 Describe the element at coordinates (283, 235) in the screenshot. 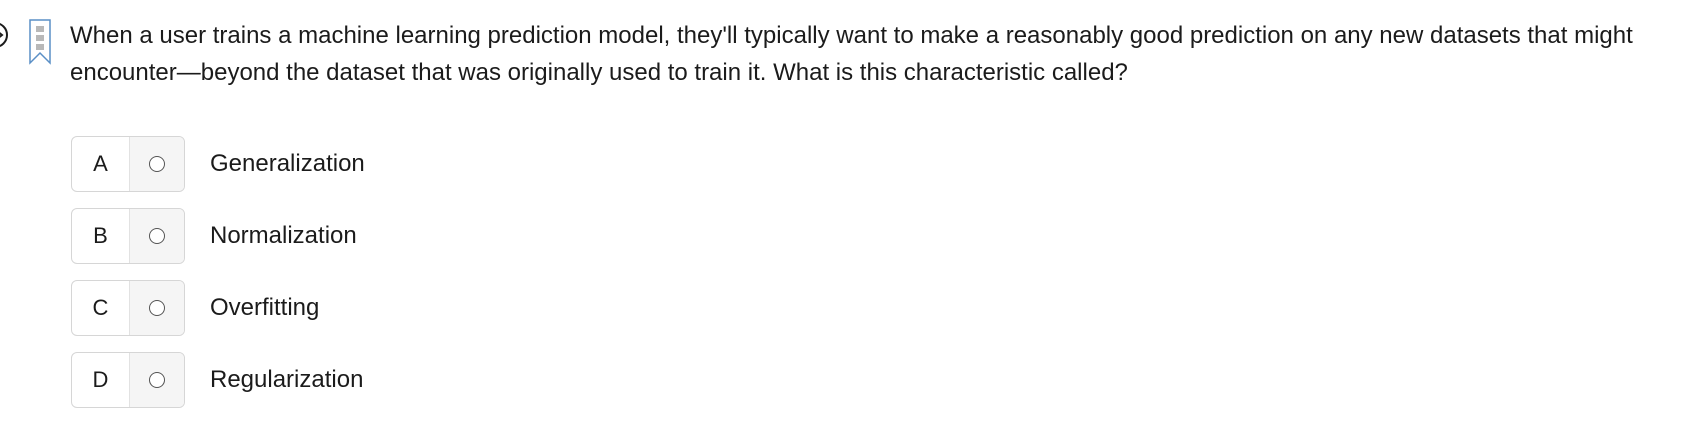

I see `option-label: Normalization` at that location.